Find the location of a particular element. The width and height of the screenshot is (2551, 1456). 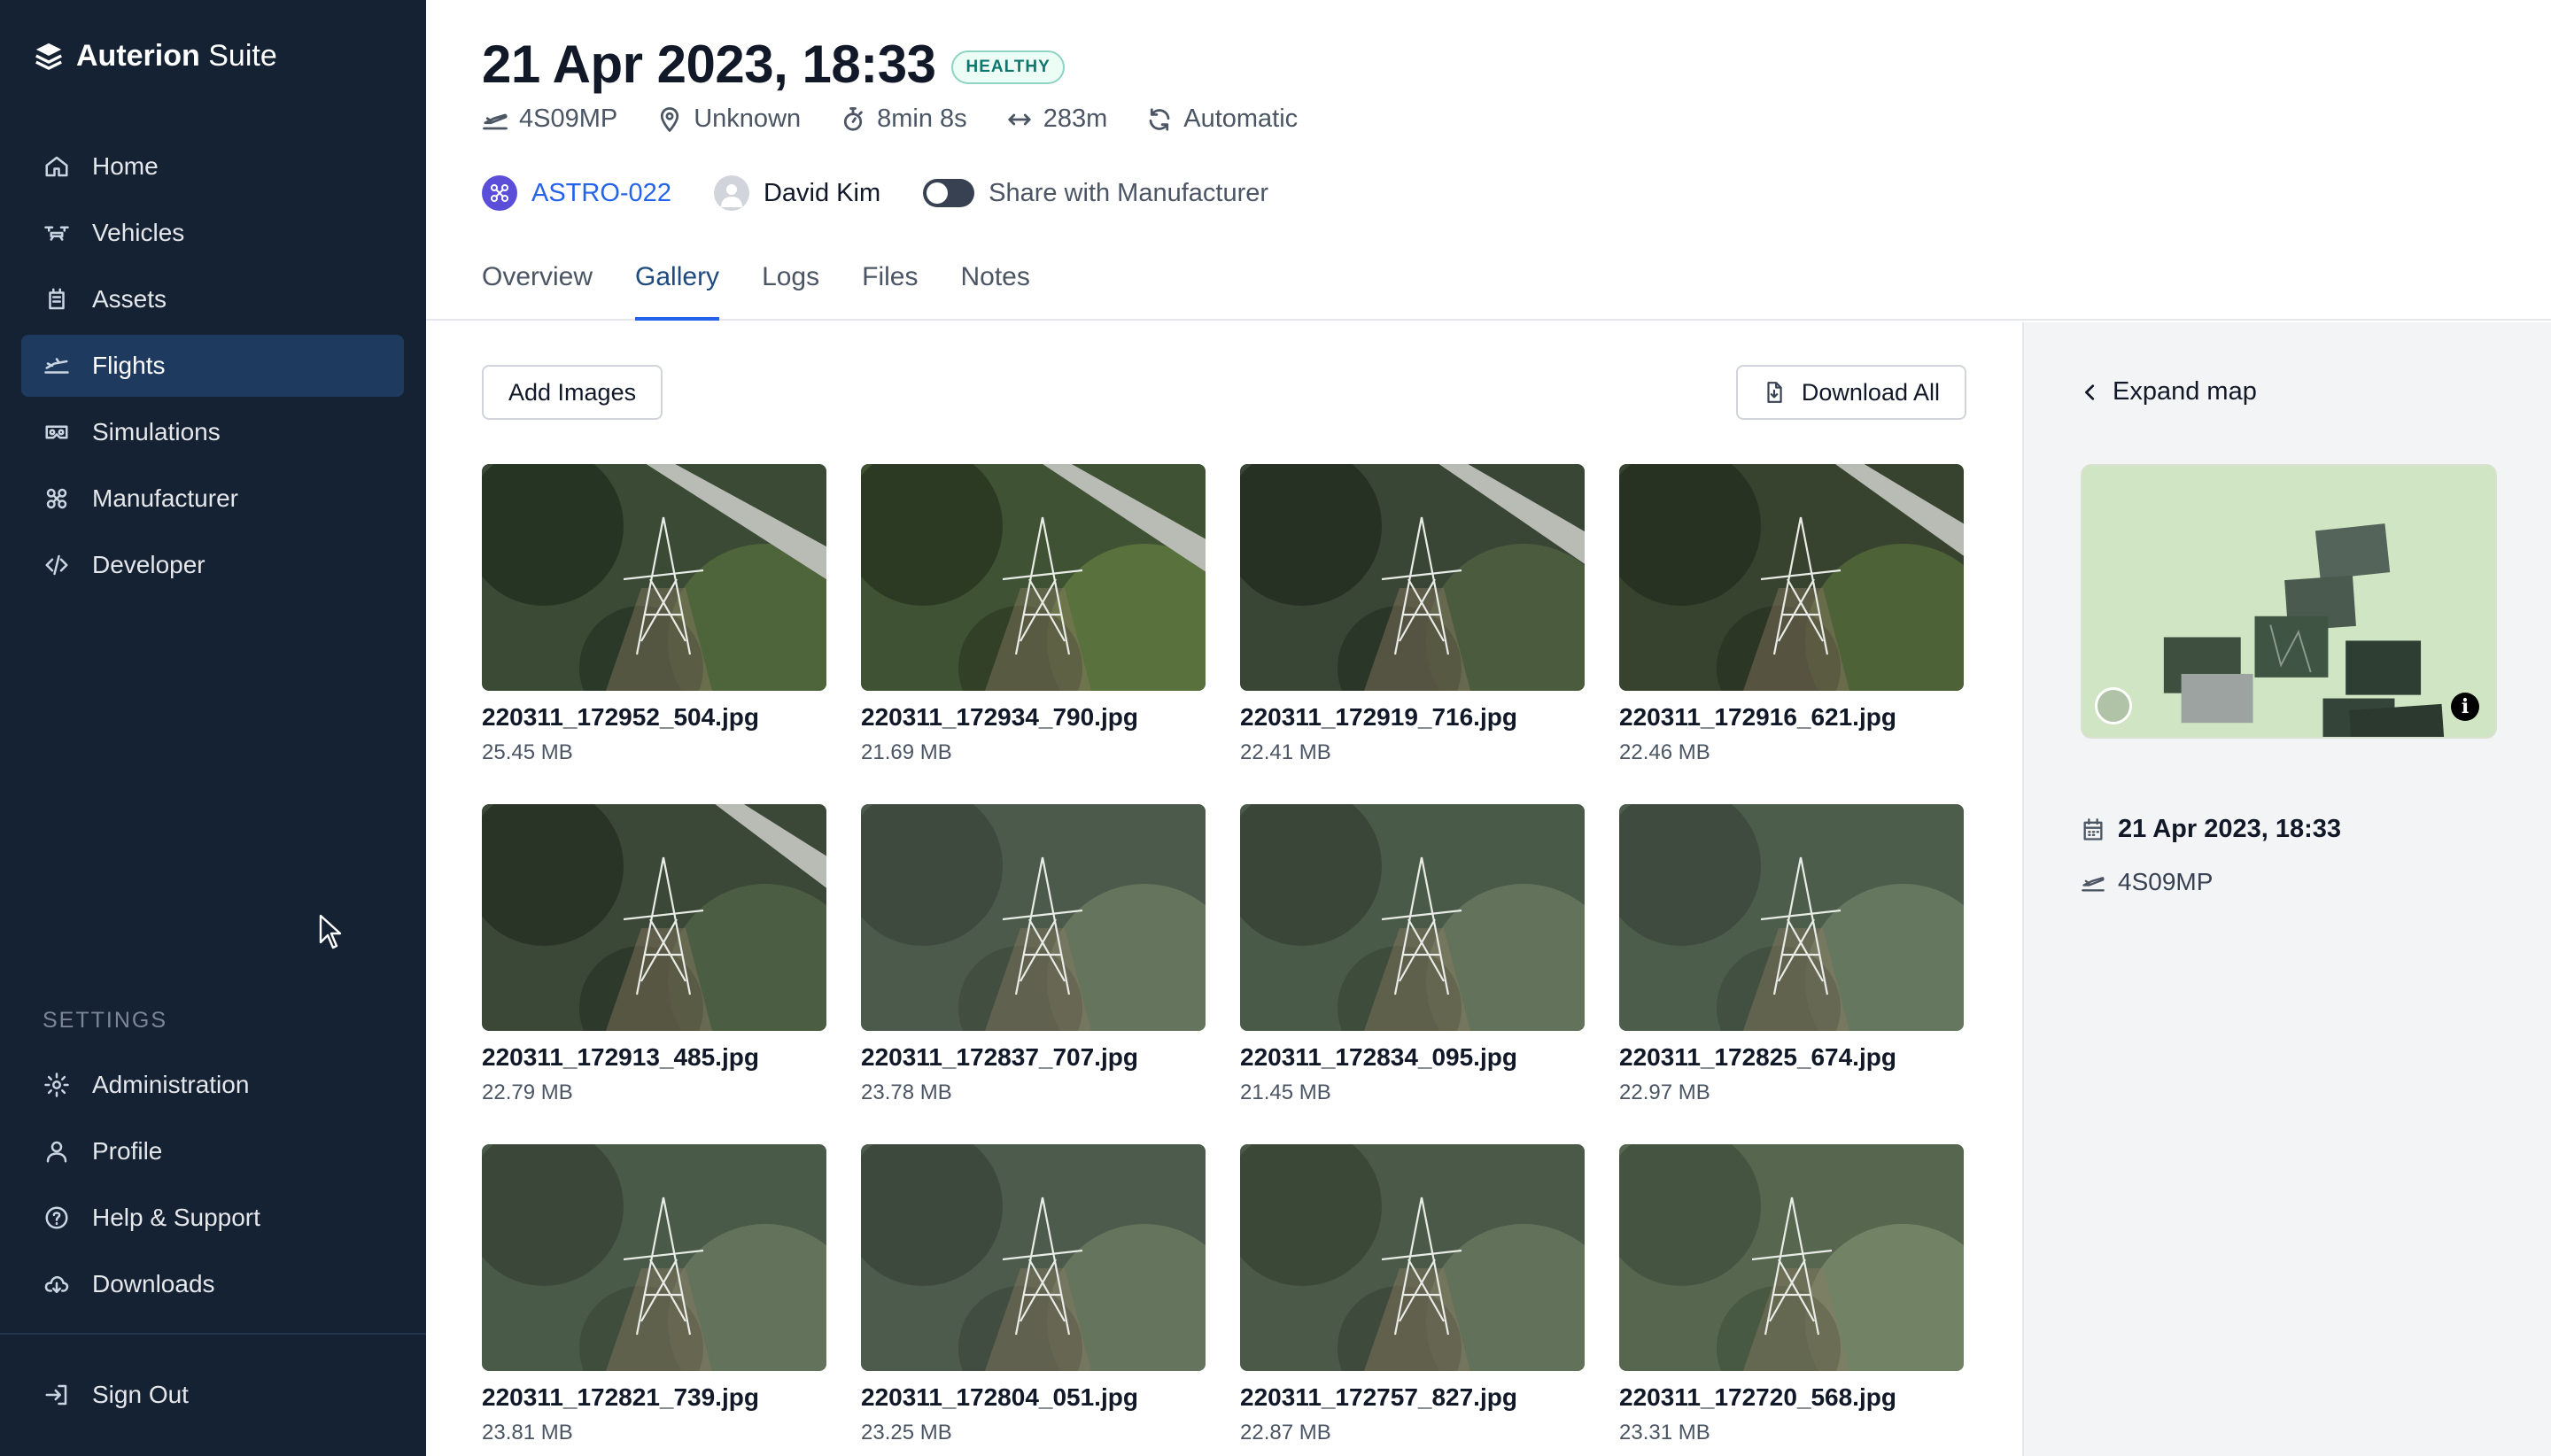

gallery-item: 220311_172825_674.jpg 22.97 MB is located at coordinates (1792, 974).